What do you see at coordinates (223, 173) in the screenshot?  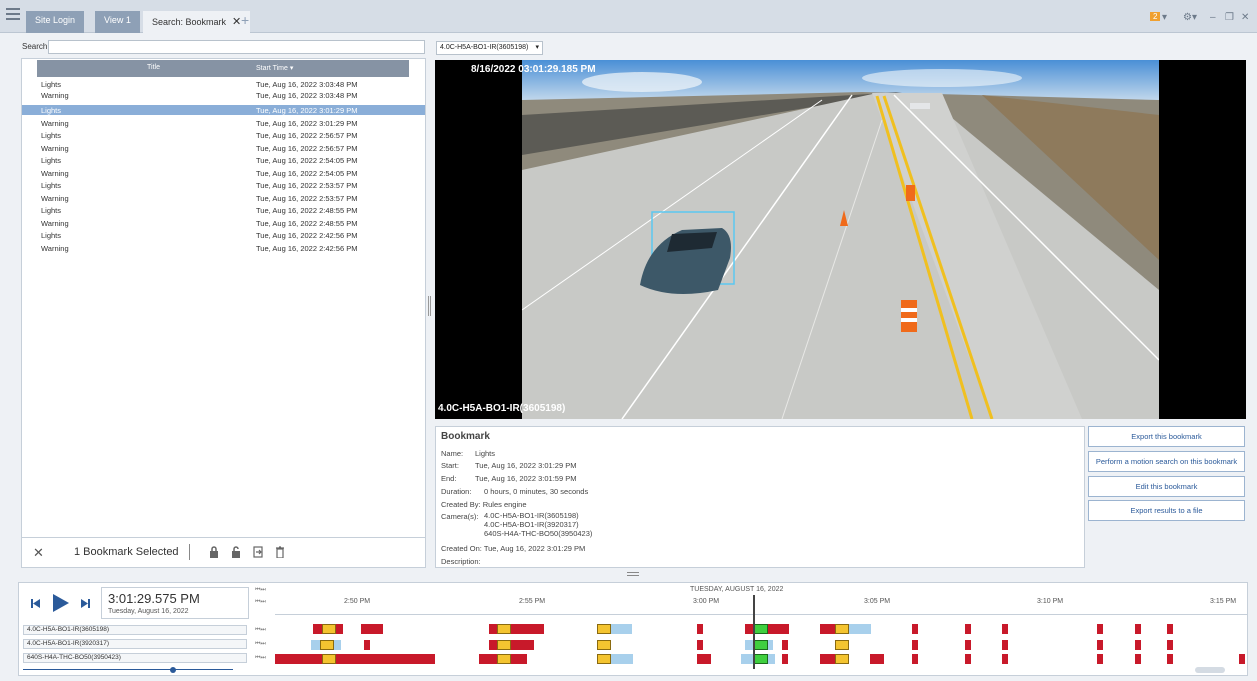 I see `list-item: Warning Tue, Aug 16, 2022 2:54:05 PM` at bounding box center [223, 173].